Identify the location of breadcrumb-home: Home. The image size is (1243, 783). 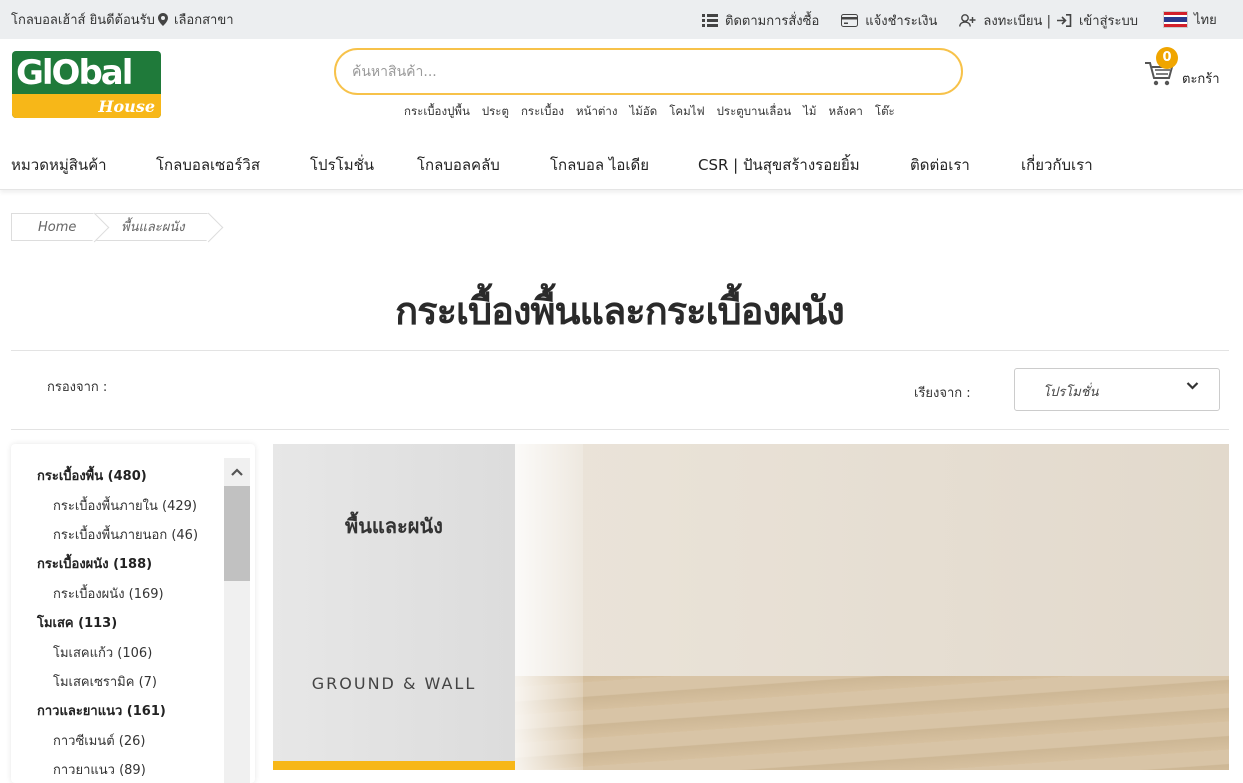
(53, 227).